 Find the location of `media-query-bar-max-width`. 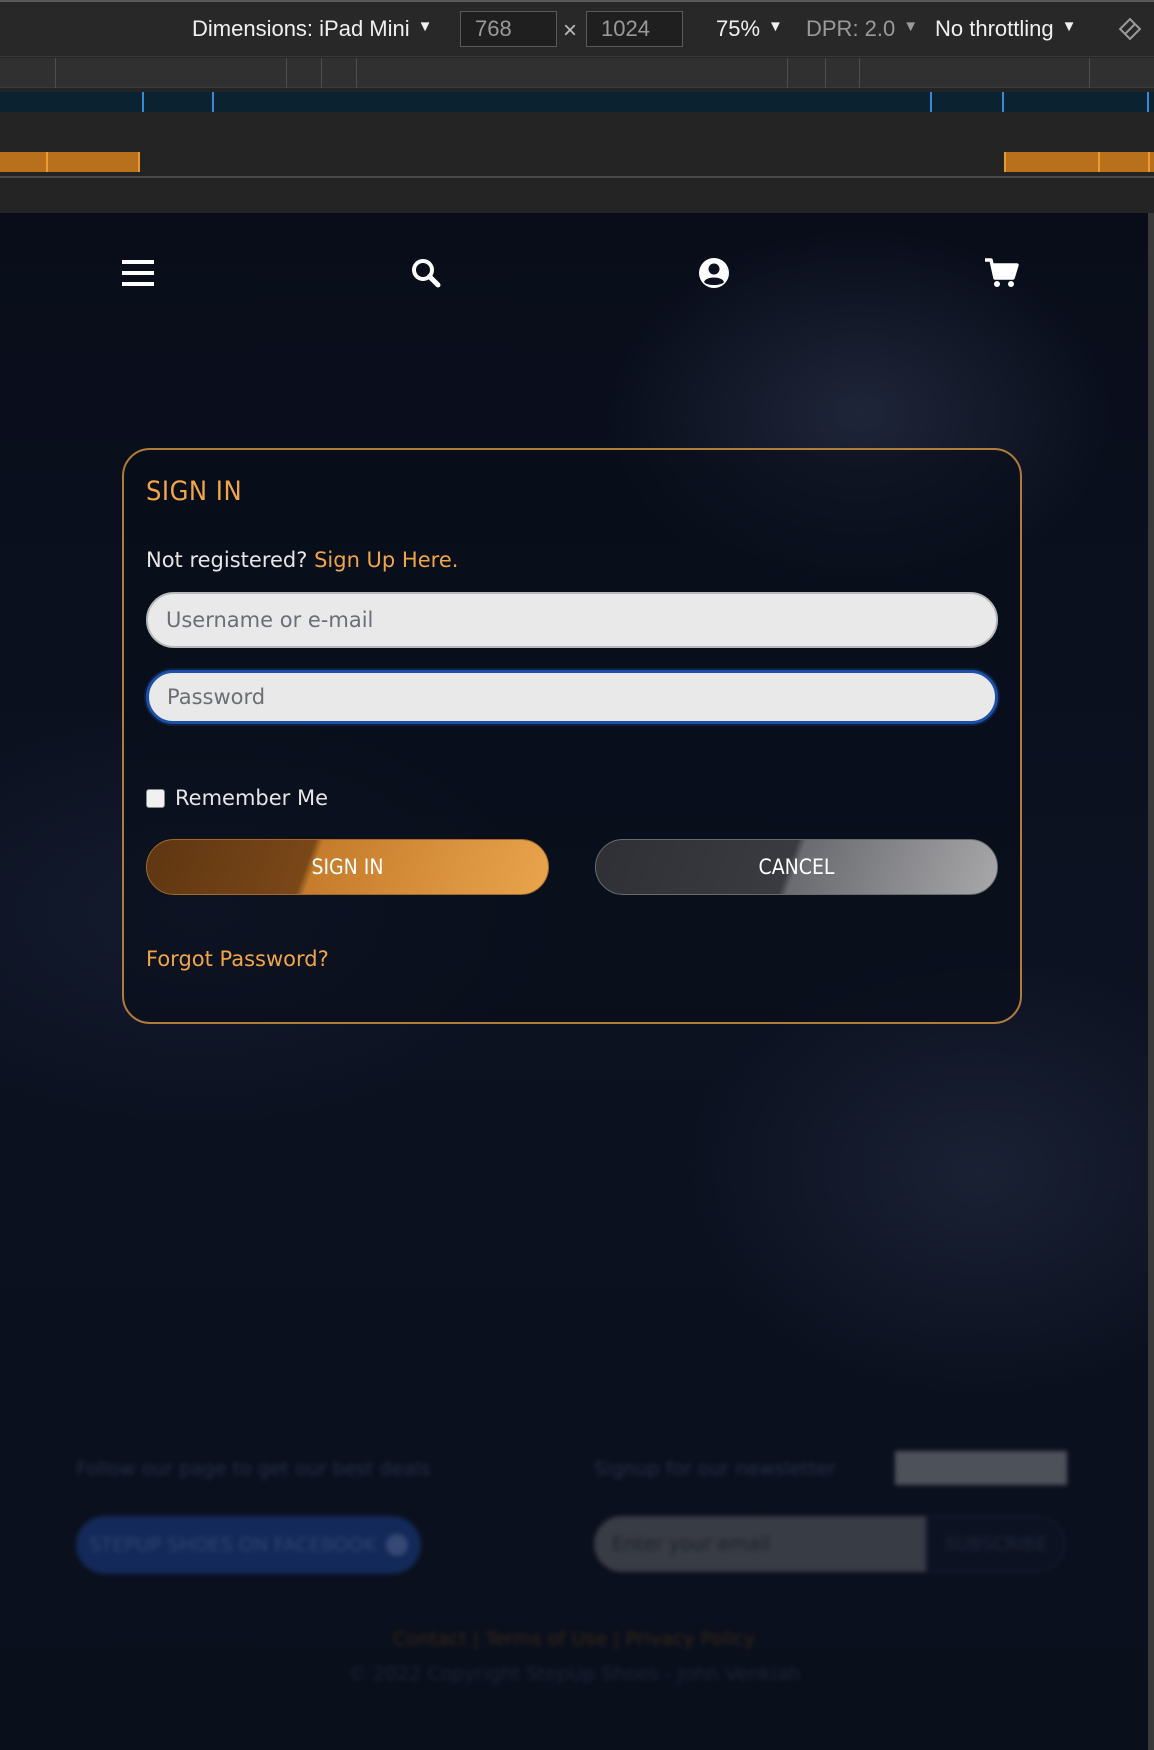

media-query-bar-max-width is located at coordinates (577, 102).